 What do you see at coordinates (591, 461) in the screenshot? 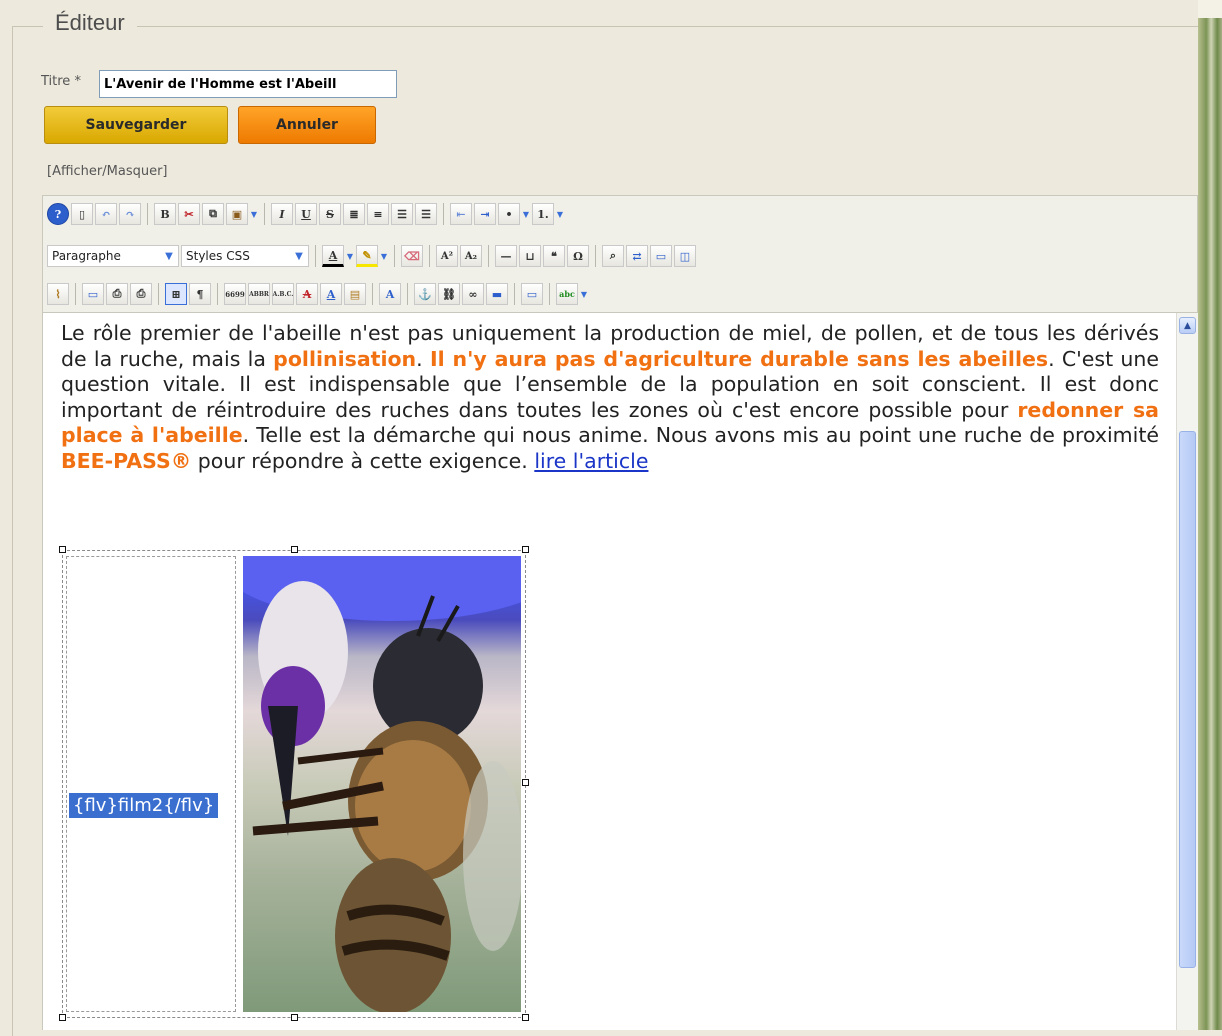
I see `read-article-link: lire l'article` at bounding box center [591, 461].